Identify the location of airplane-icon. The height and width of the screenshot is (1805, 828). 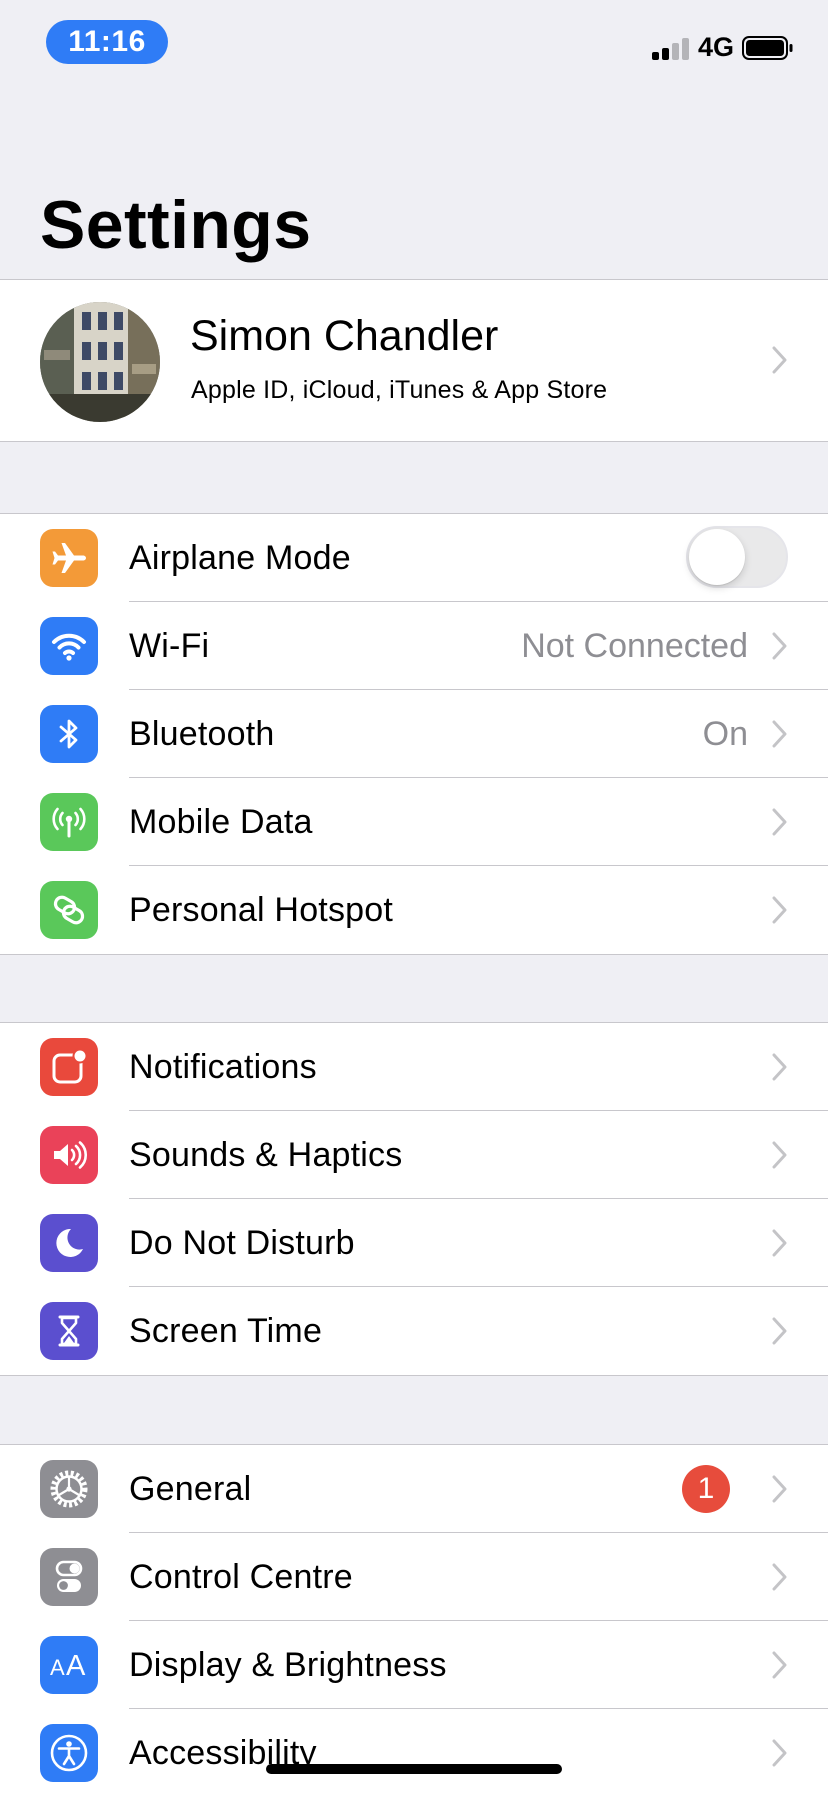
(69, 558).